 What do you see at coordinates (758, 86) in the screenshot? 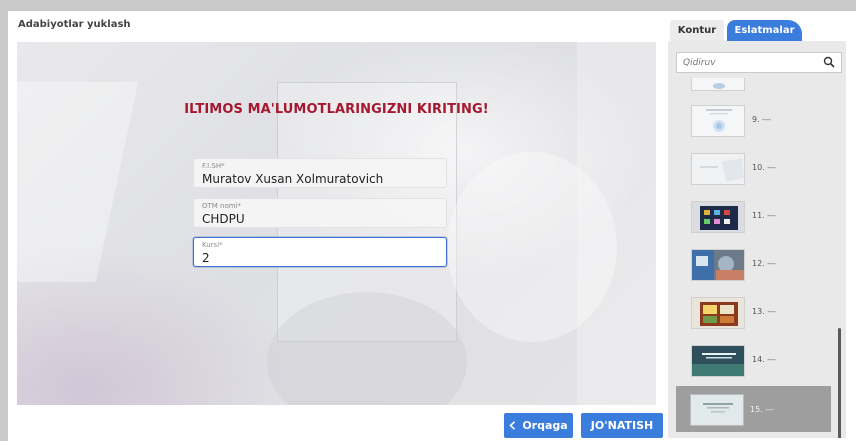
I see `slide-list-item` at bounding box center [758, 86].